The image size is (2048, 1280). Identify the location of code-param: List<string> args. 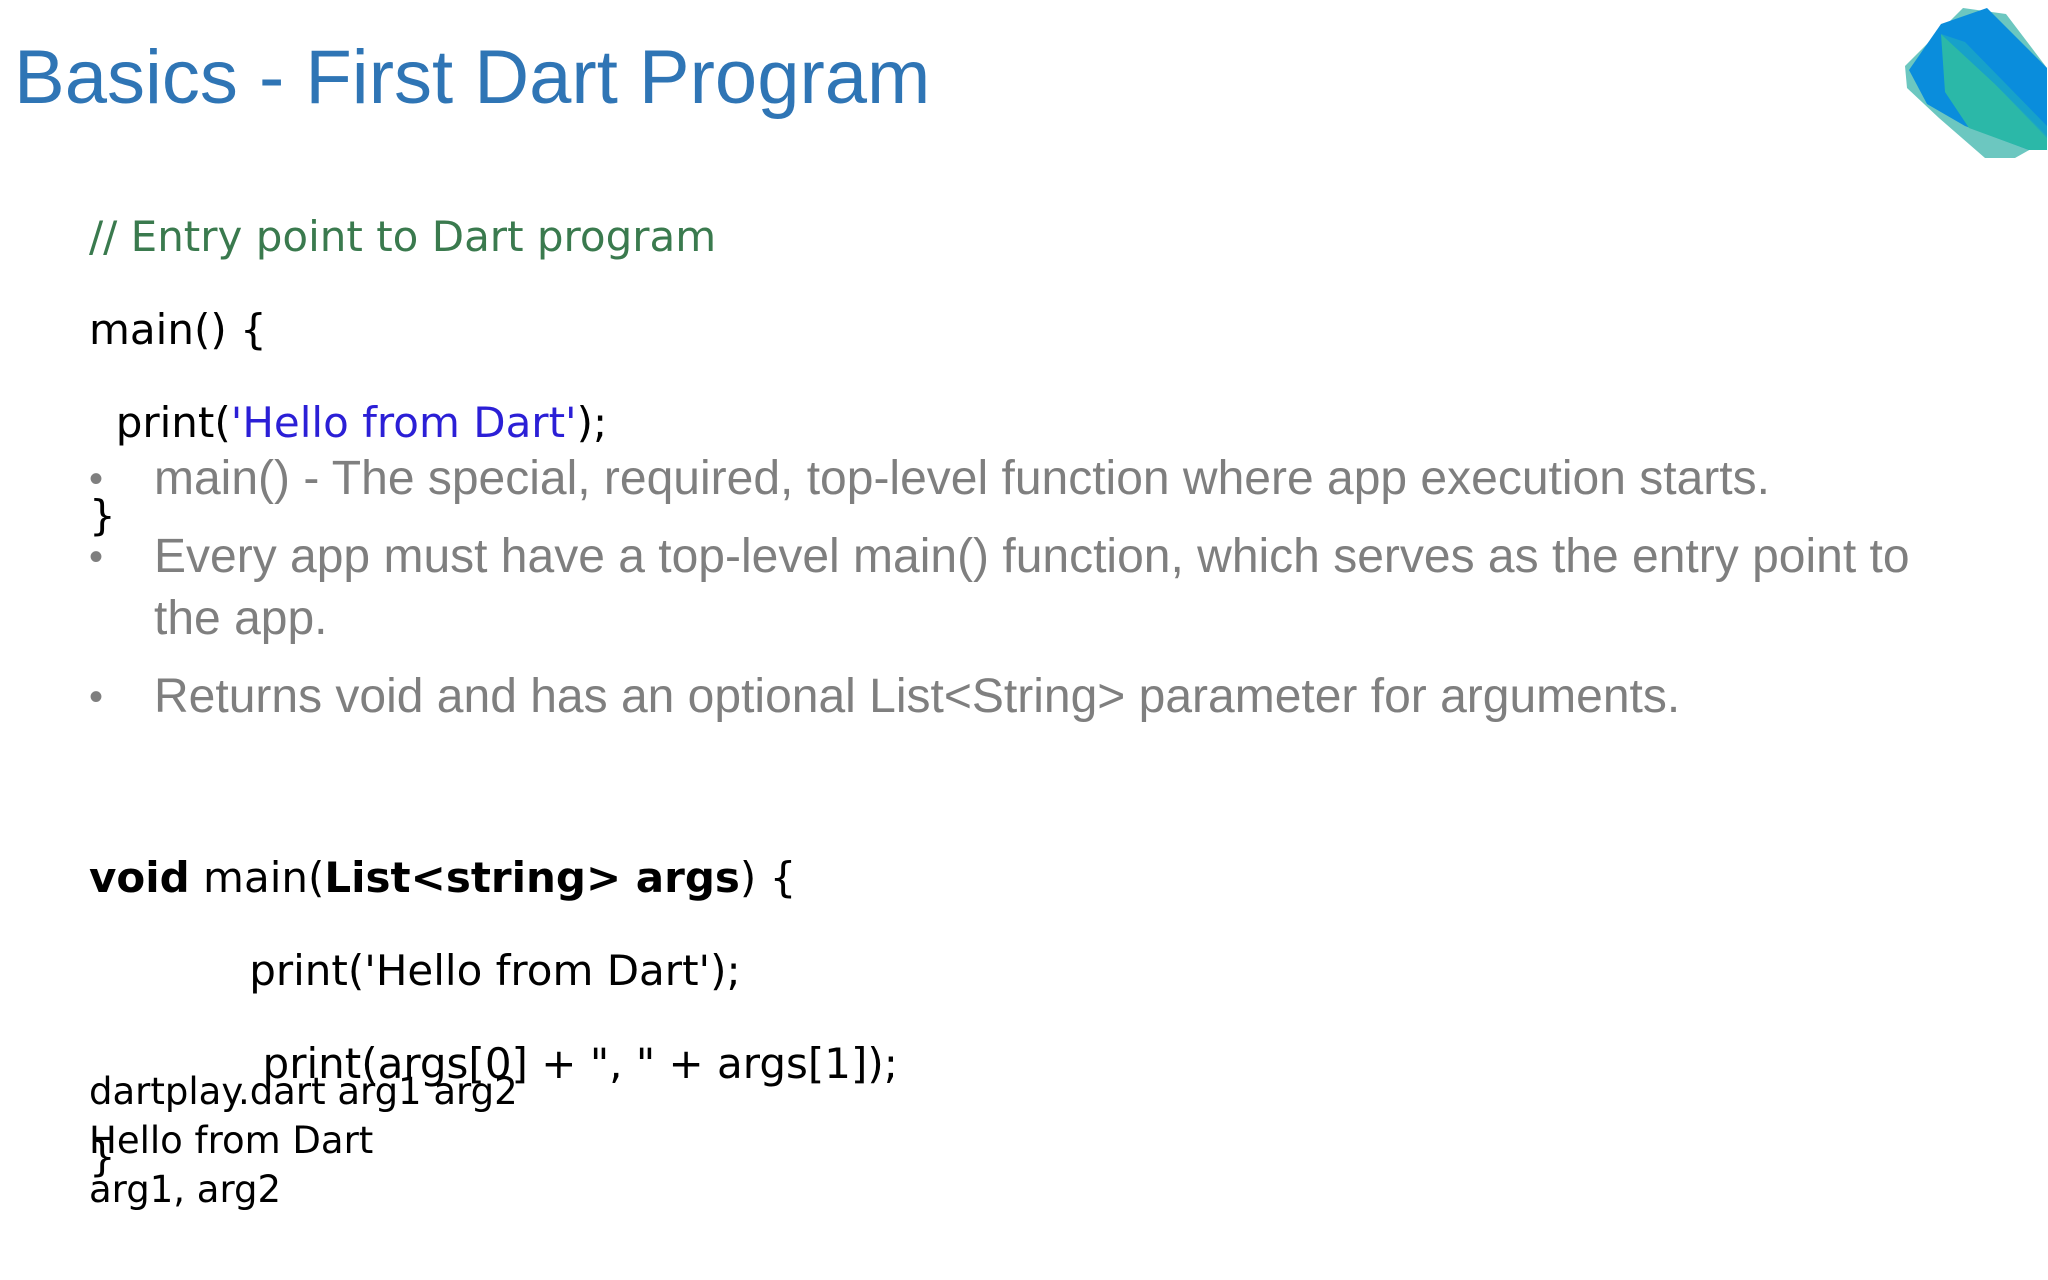
(532, 877).